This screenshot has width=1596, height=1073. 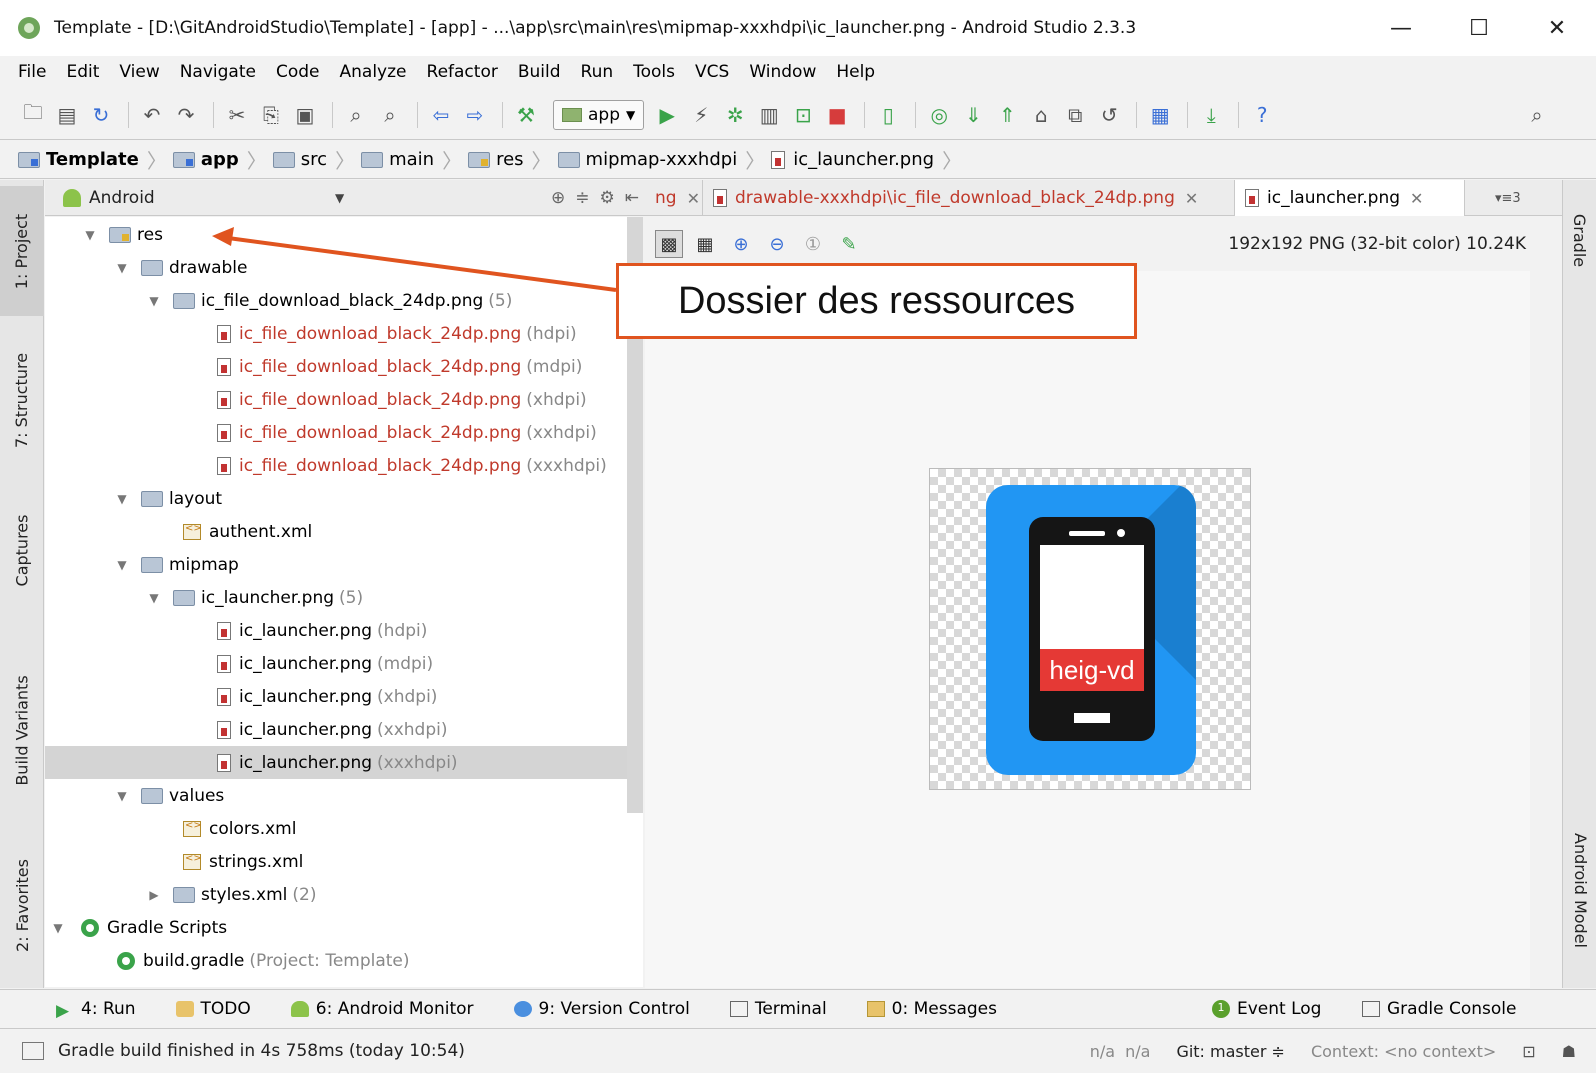 I want to click on breadcrumb-res: res 〉, so click(x=510, y=159).